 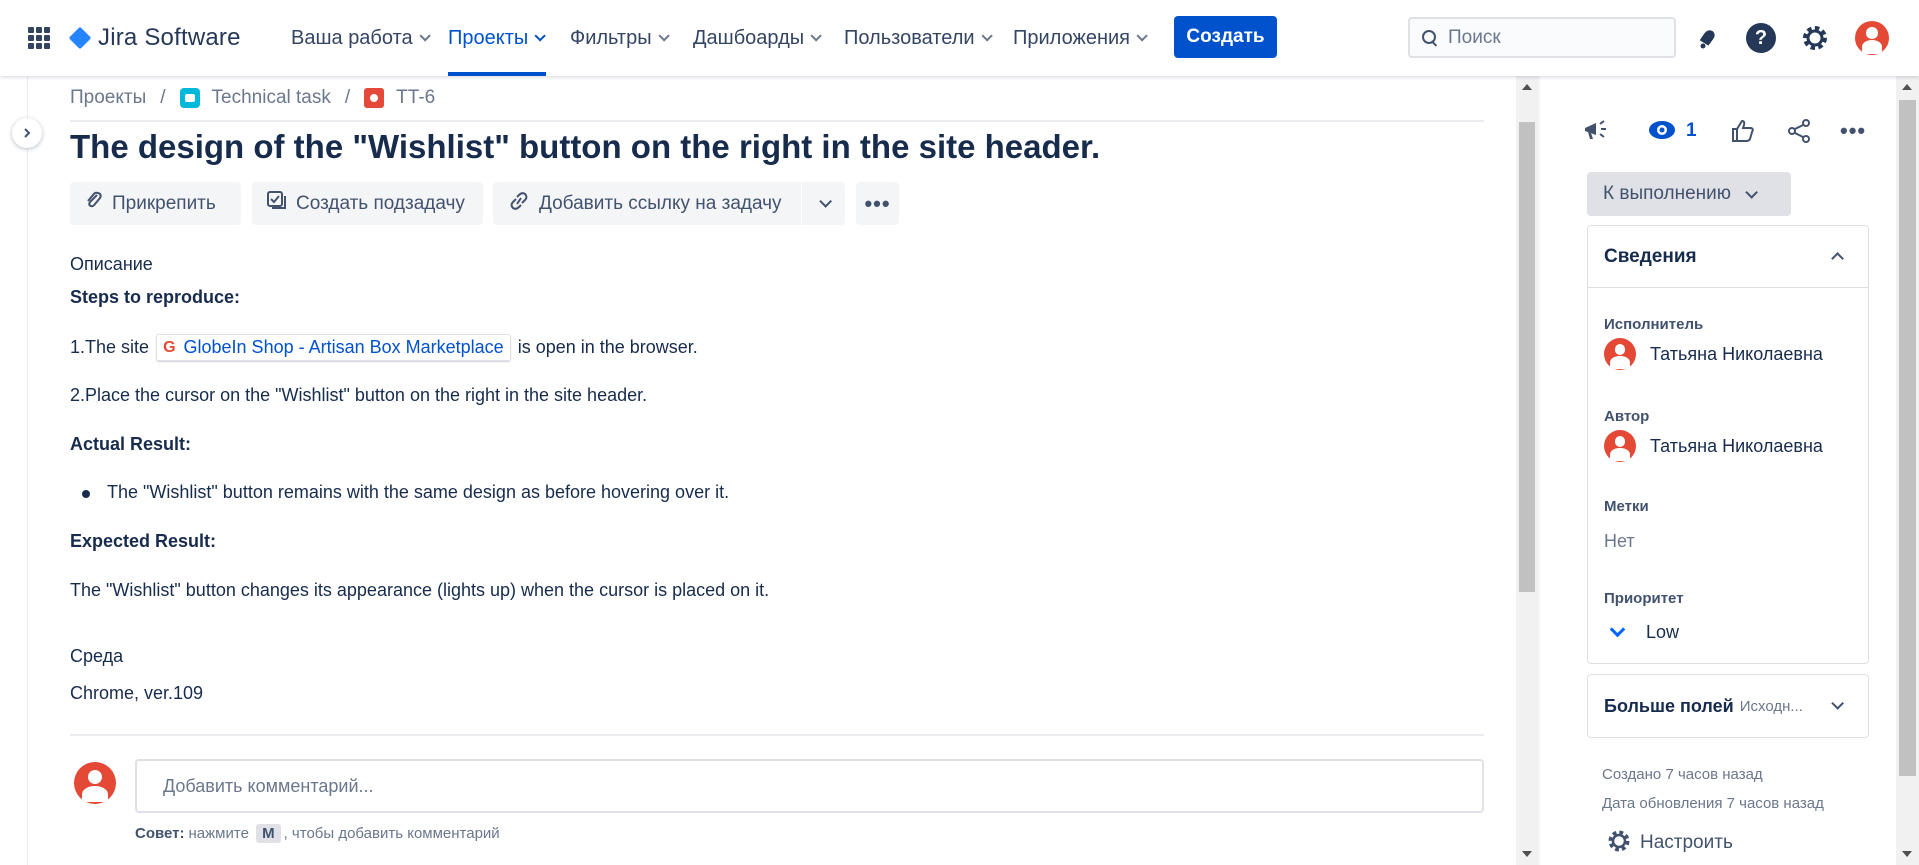 What do you see at coordinates (1620, 446) in the screenshot?
I see `reporter-avatar` at bounding box center [1620, 446].